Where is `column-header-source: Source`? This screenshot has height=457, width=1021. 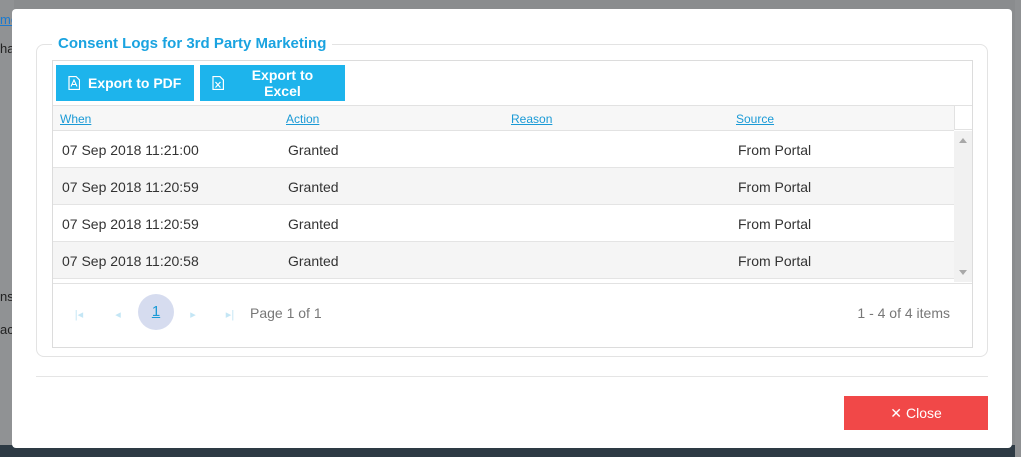 column-header-source: Source is located at coordinates (755, 119).